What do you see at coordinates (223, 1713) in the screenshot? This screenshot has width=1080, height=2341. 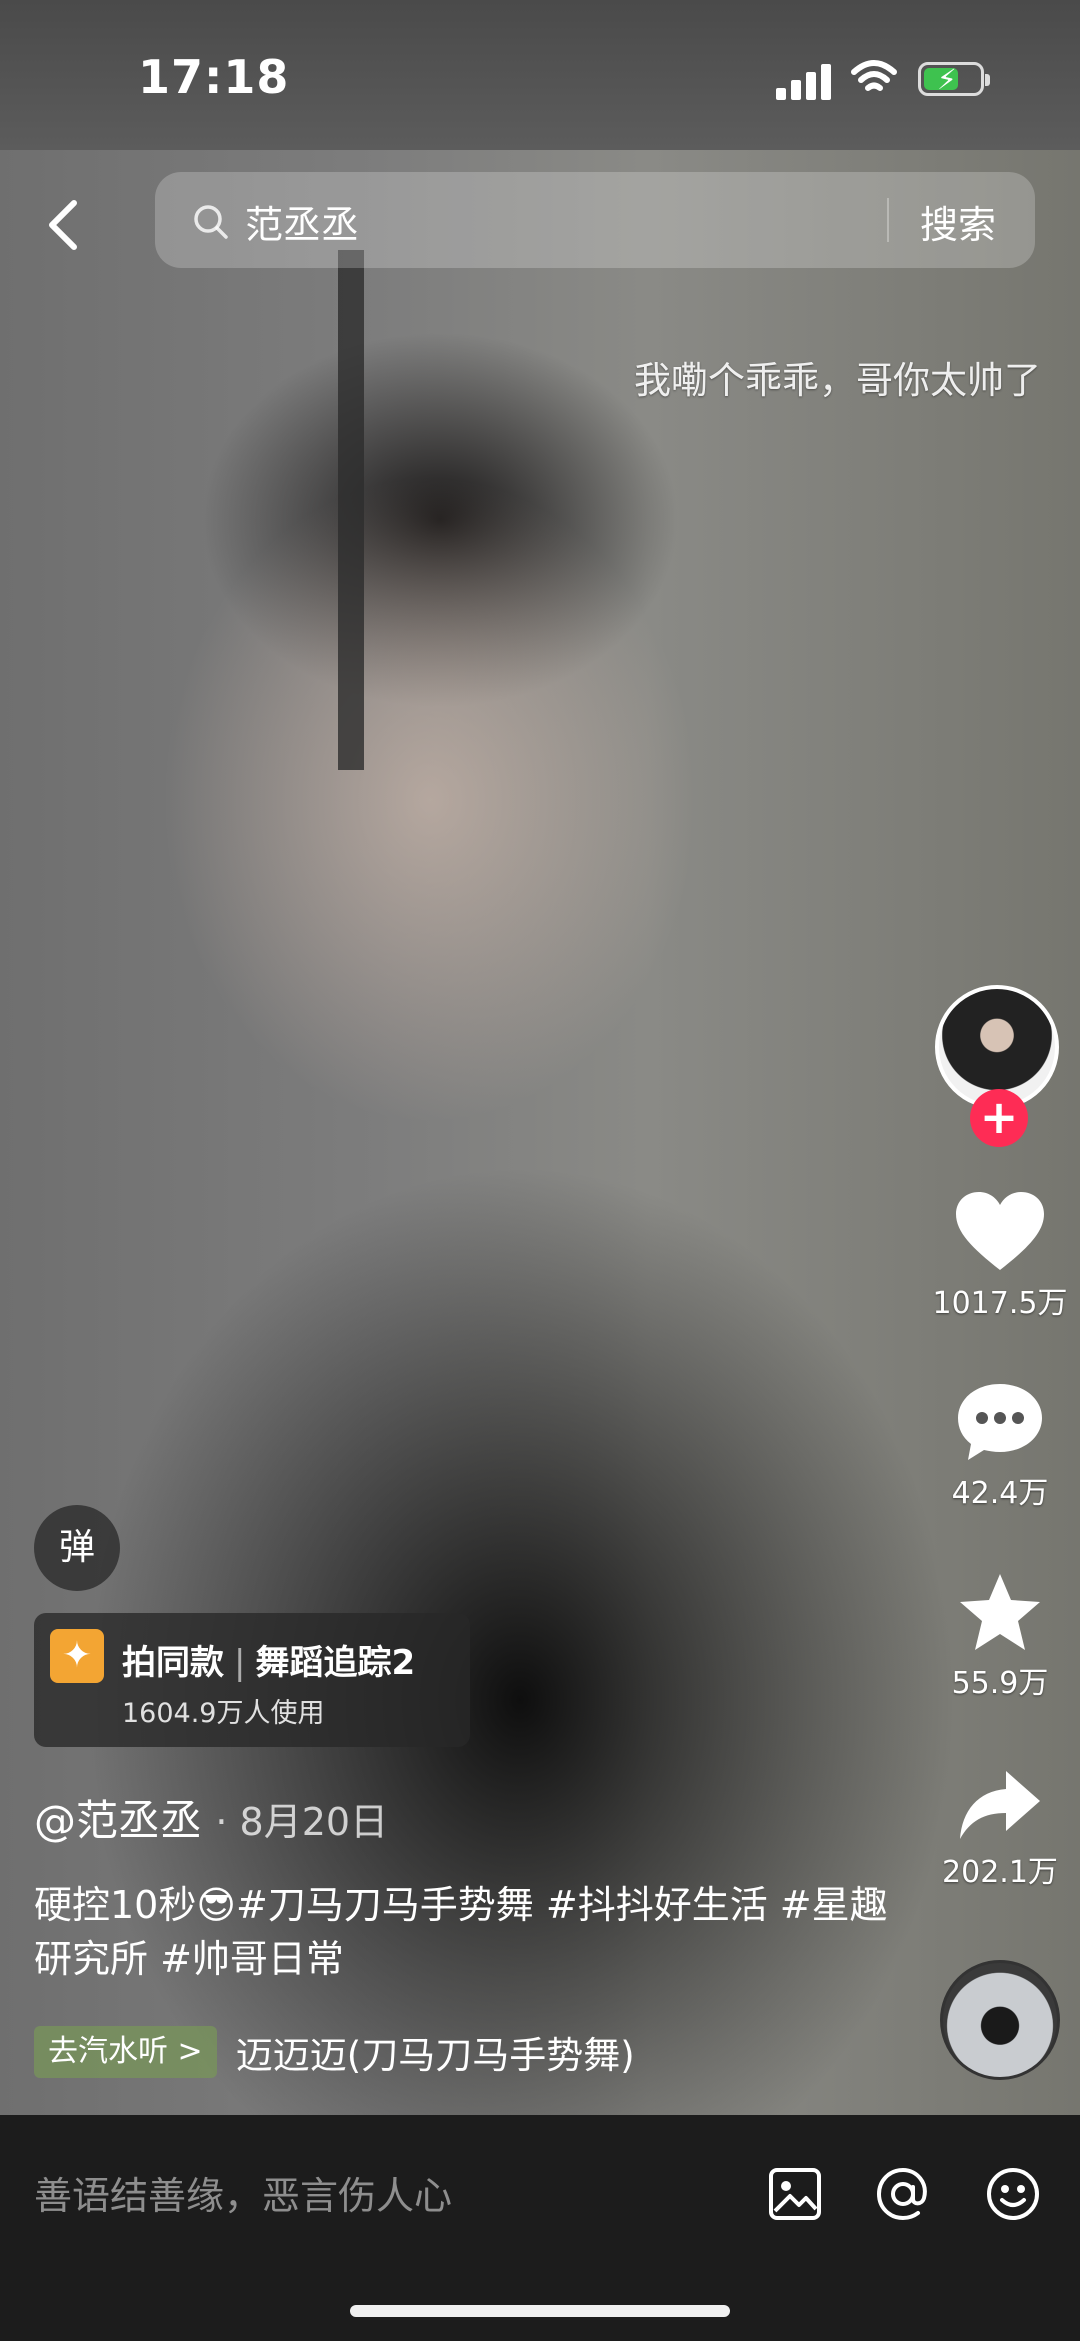 I see `effect-users: 1604.9万人使用` at bounding box center [223, 1713].